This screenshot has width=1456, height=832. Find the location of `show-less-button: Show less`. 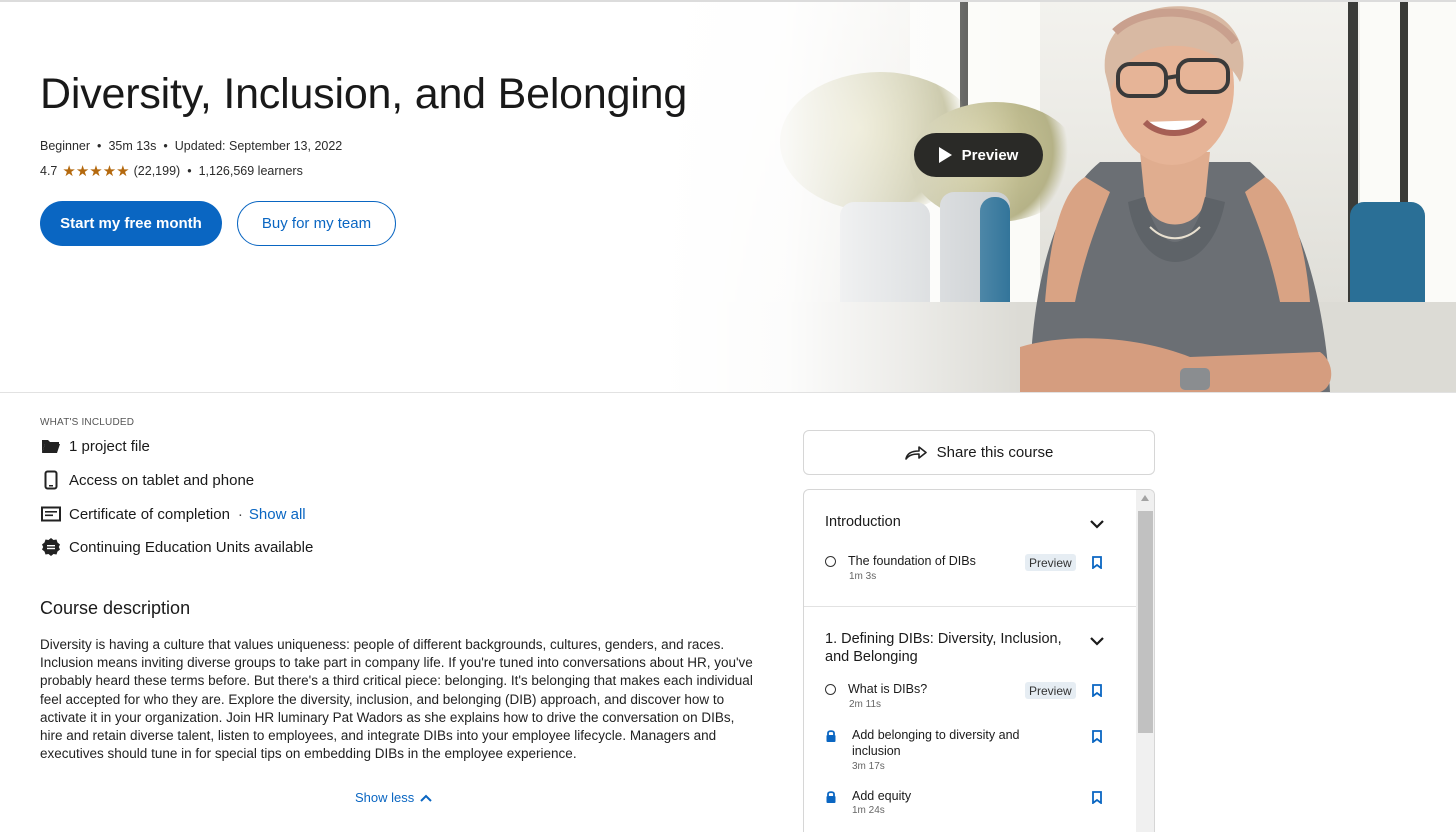

show-less-button: Show less is located at coordinates (393, 797).